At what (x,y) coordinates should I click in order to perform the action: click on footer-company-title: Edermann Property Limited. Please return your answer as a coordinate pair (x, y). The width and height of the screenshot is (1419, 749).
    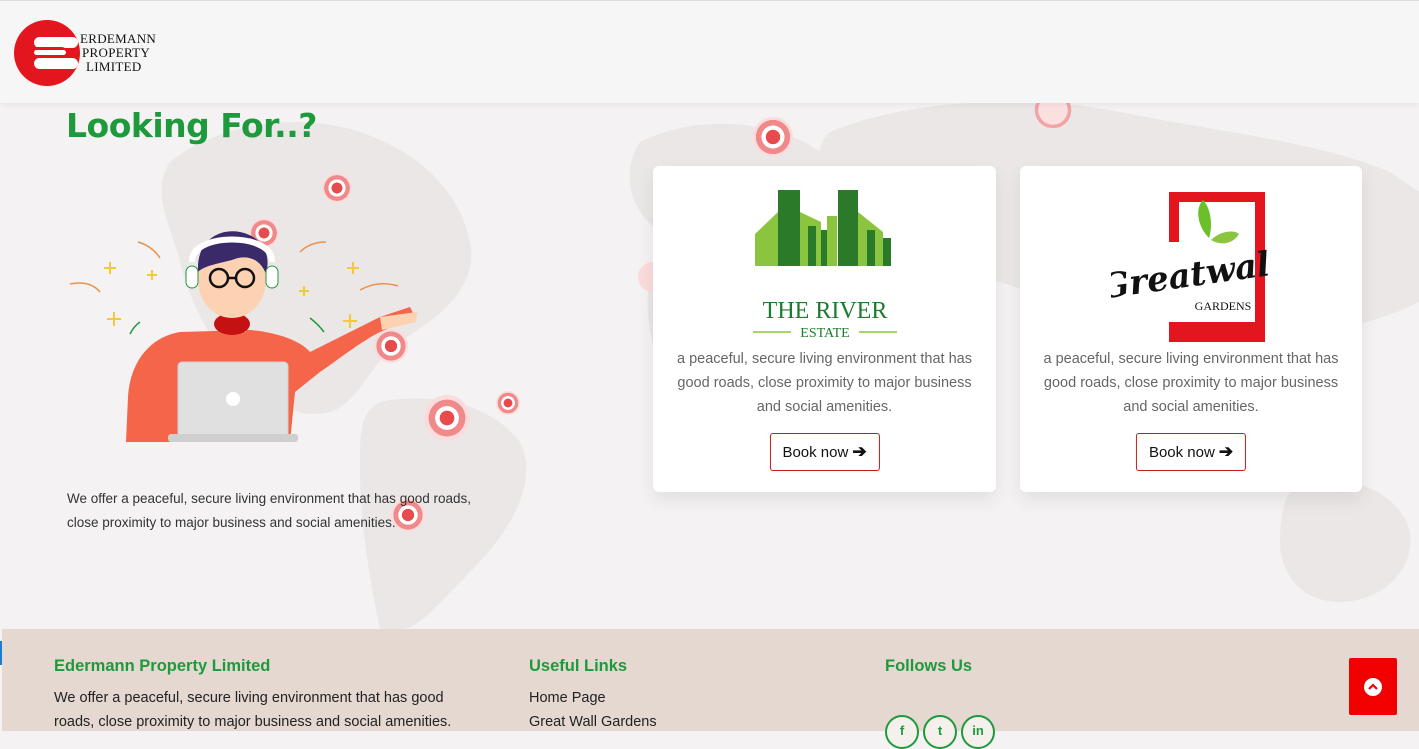
    Looking at the image, I should click on (162, 666).